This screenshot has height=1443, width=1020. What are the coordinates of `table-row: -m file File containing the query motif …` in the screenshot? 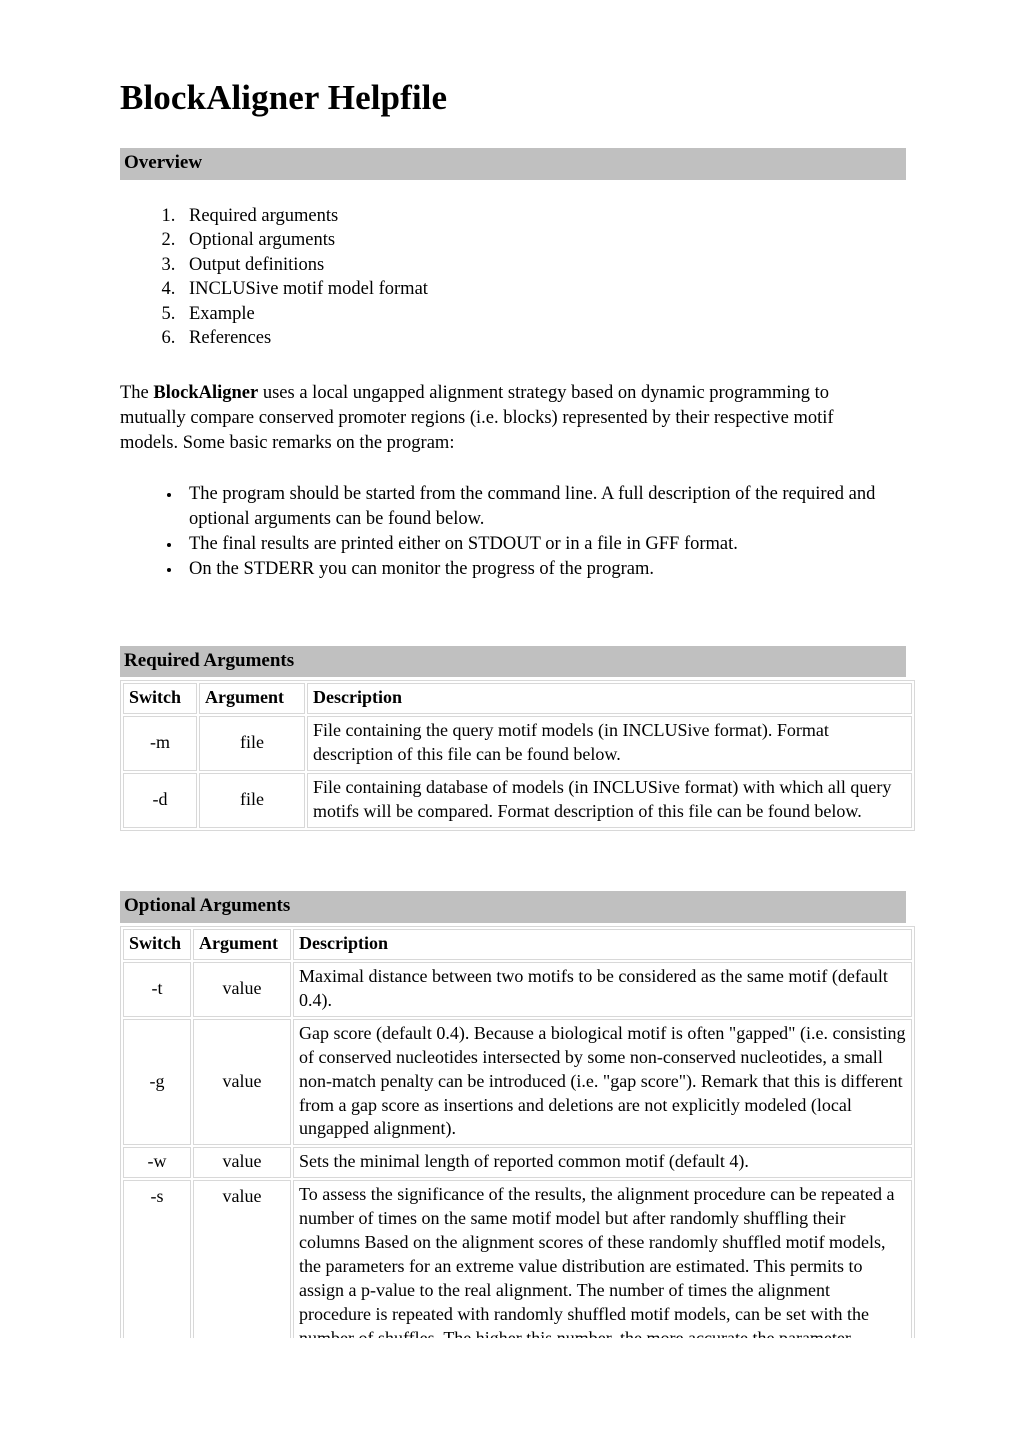 It's located at (517, 744).